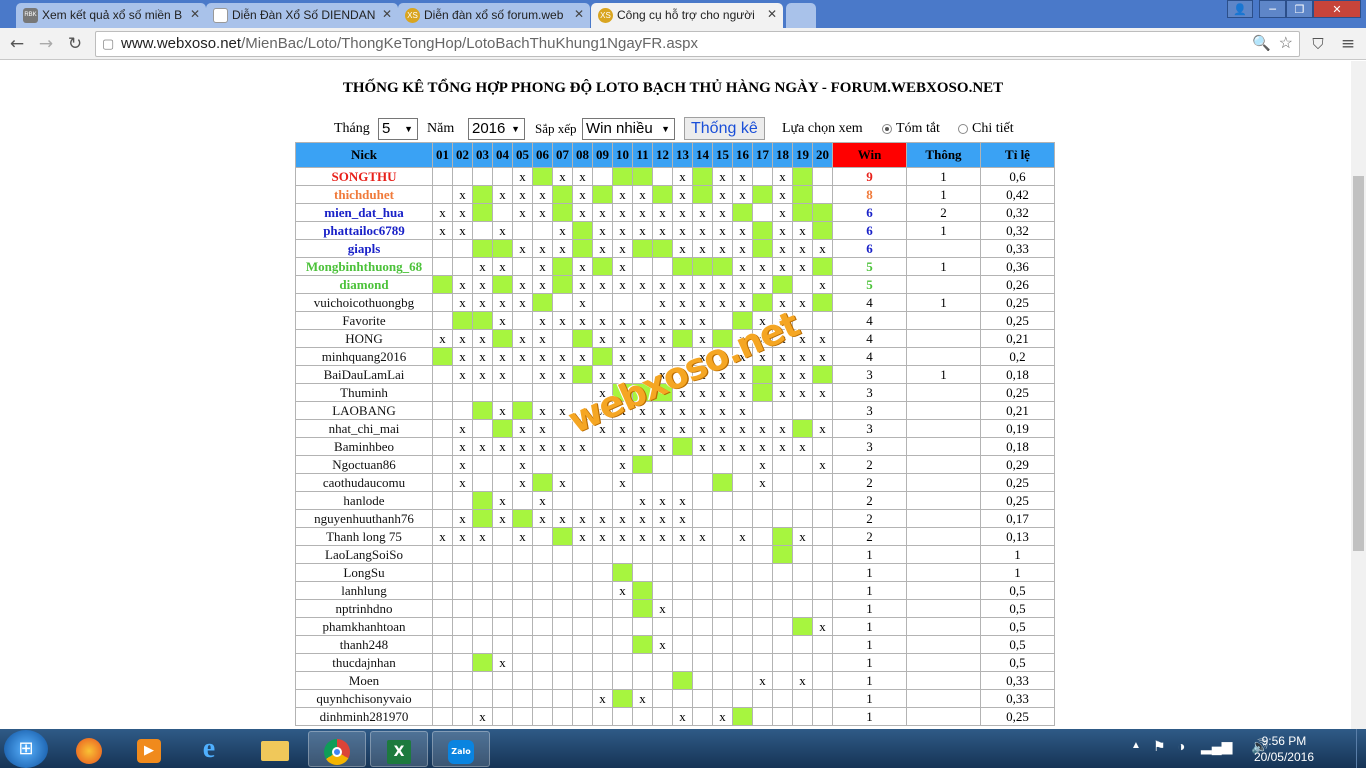 This screenshot has height=768, width=1366. Describe the element at coordinates (364, 626) in the screenshot. I see `nick-cell: phamkhanhtoan` at that location.